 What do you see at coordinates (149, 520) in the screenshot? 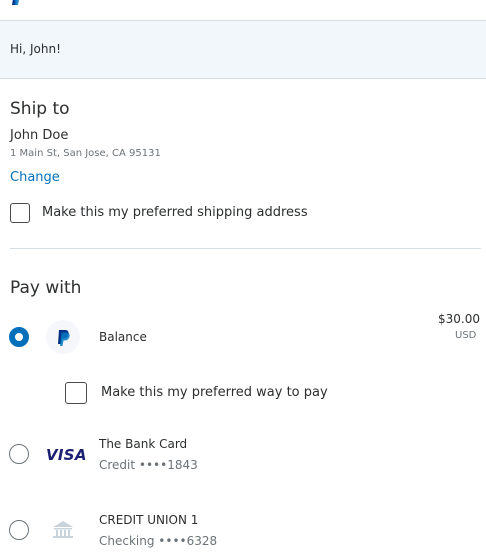
I see `payment-option-label: CREDIT UNION 1` at bounding box center [149, 520].